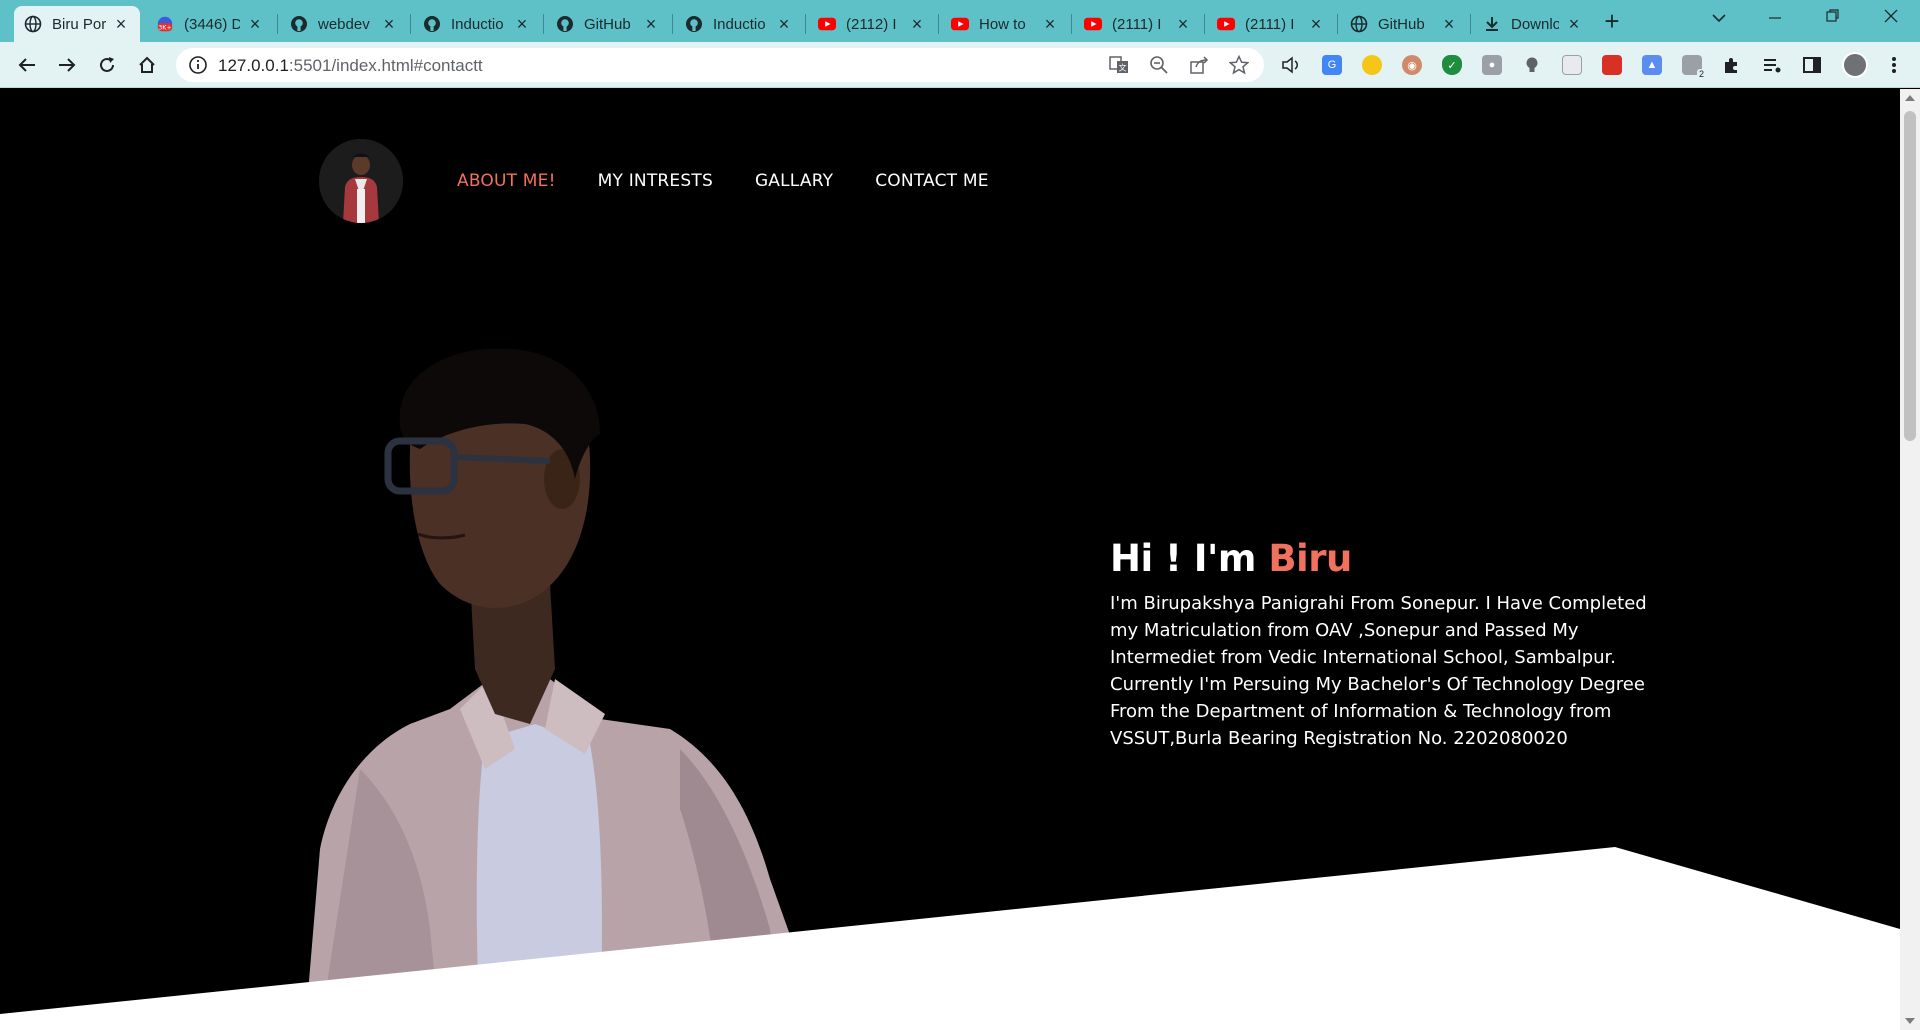 This screenshot has height=1030, width=1920. Describe the element at coordinates (107, 65) in the screenshot. I see `reload-button` at that location.